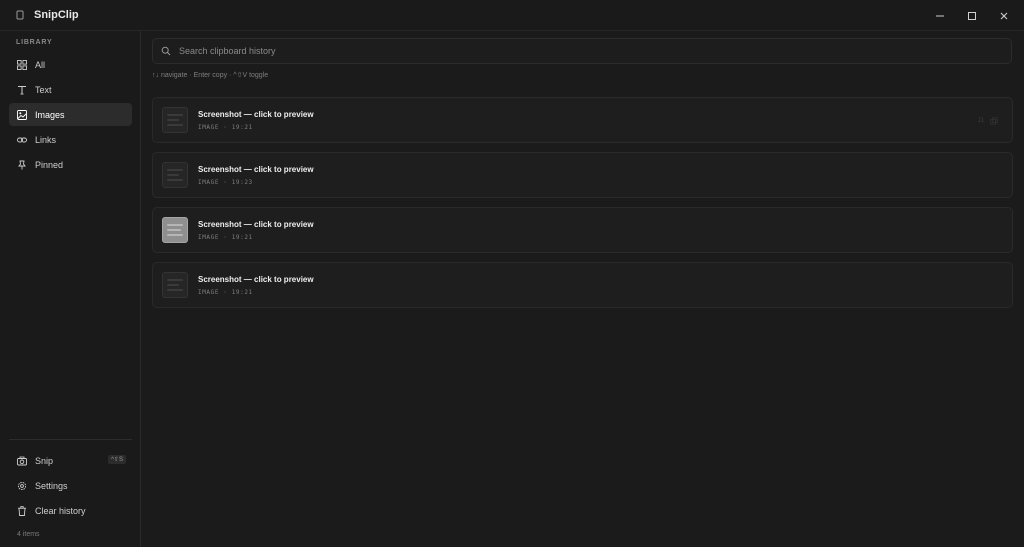  I want to click on image-icon, so click(22, 114).